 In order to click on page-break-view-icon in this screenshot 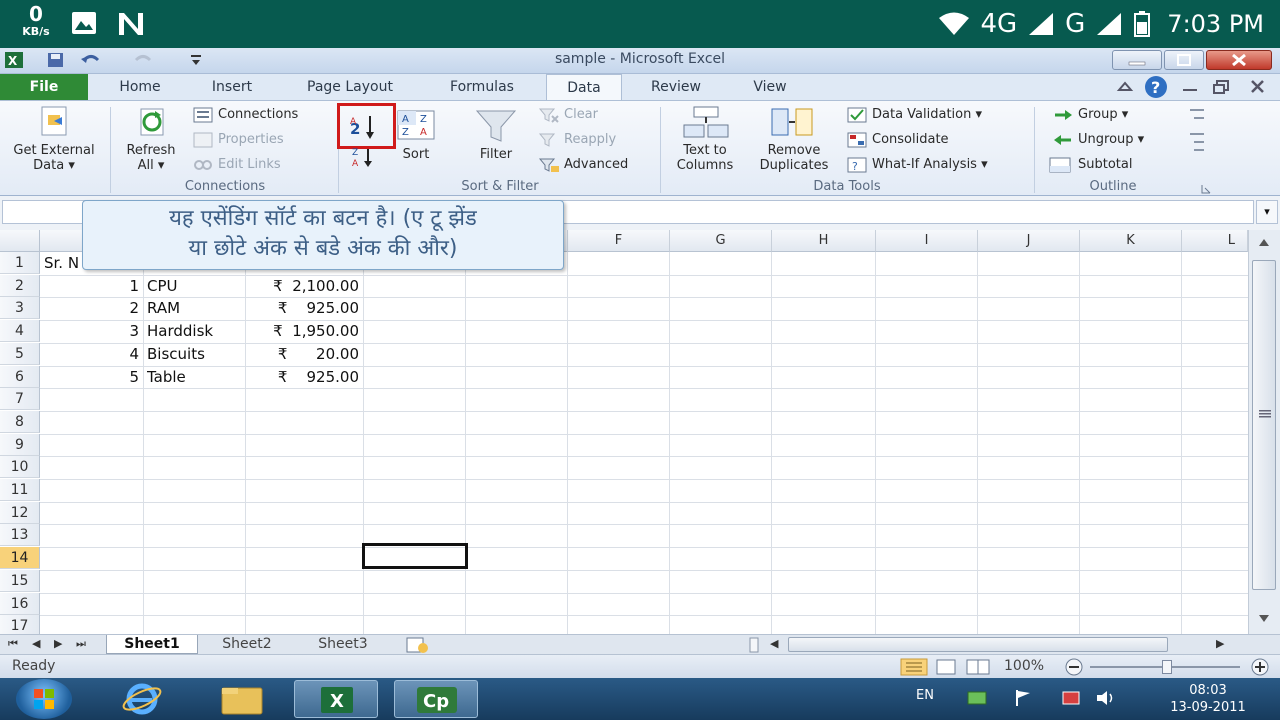, I will do `click(978, 667)`.